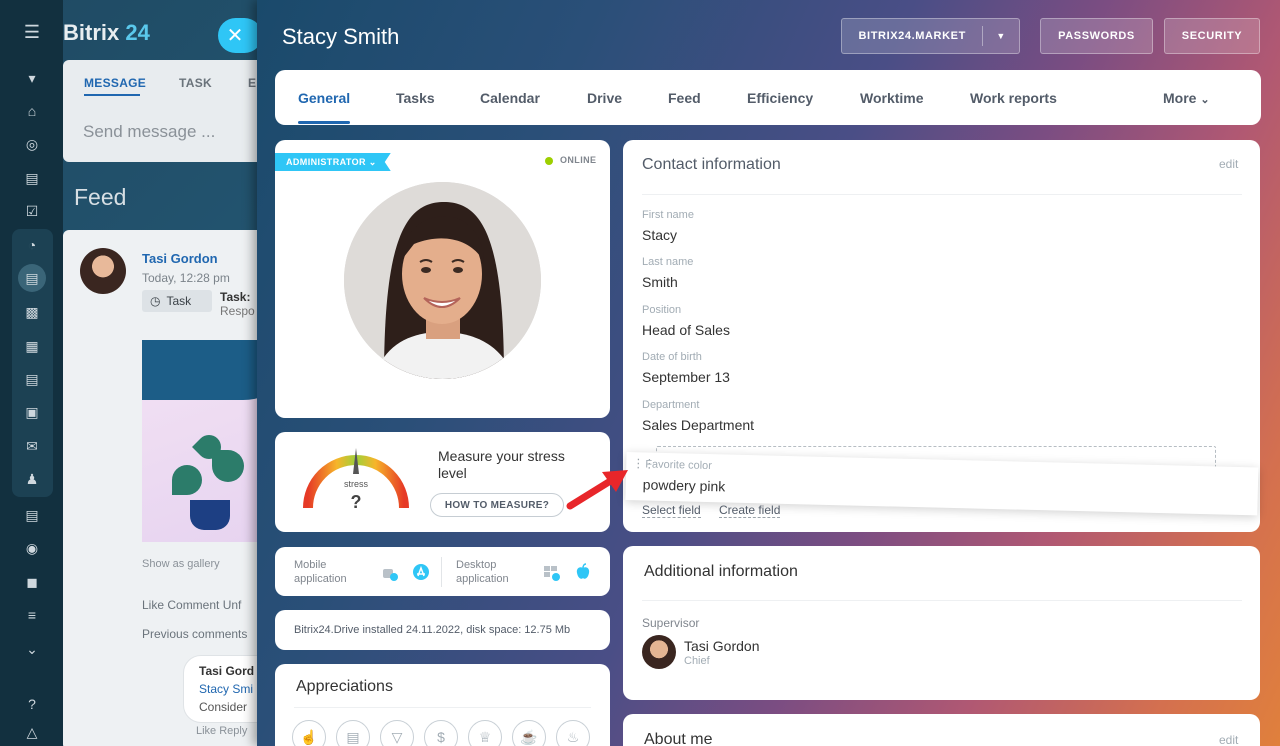  Describe the element at coordinates (442, 705) in the screenshot. I see `appreciations-card: Appreciations ☝ ▤ ▽ $ ♕ ☕ ♨` at that location.